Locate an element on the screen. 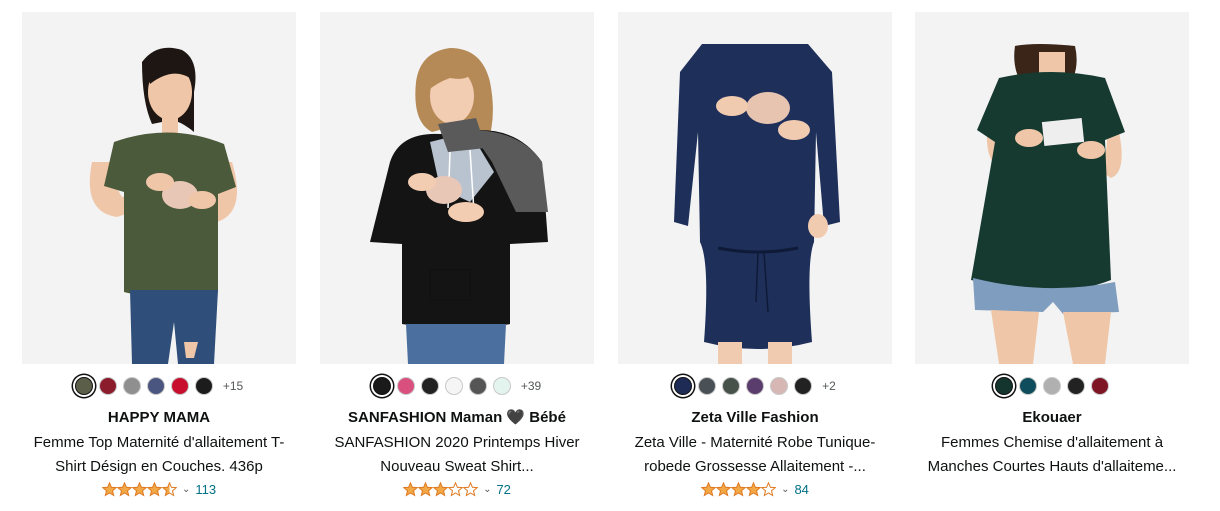  product-rating: ⌄ 84 is located at coordinates (755, 489).